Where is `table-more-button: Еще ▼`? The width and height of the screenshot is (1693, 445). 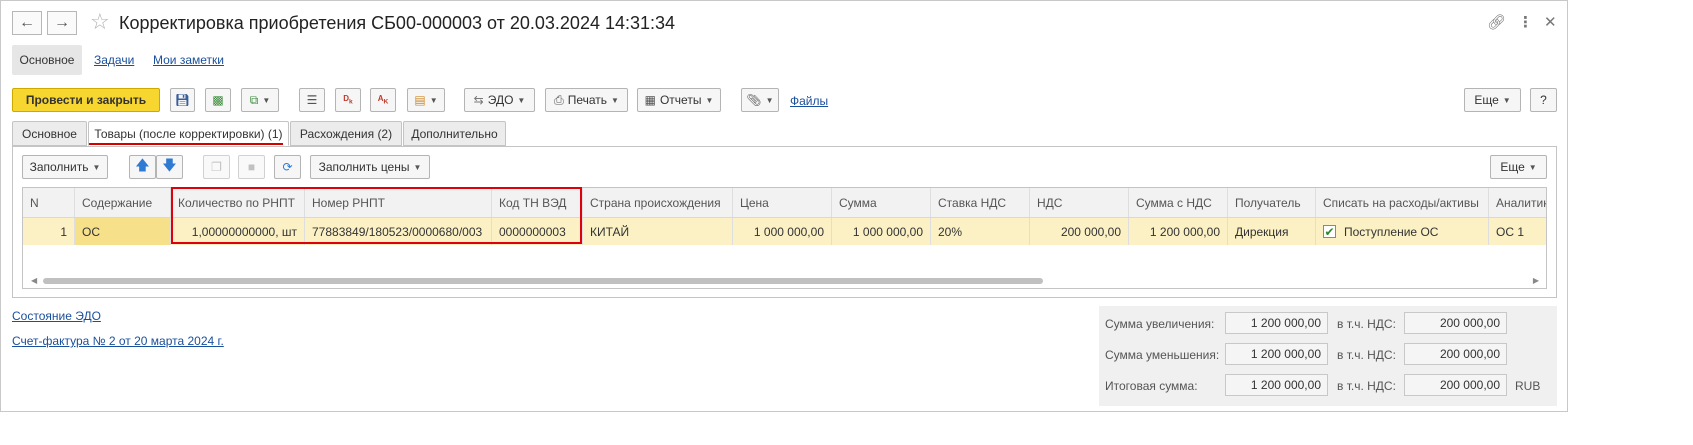
table-more-button: Еще ▼ is located at coordinates (1518, 167).